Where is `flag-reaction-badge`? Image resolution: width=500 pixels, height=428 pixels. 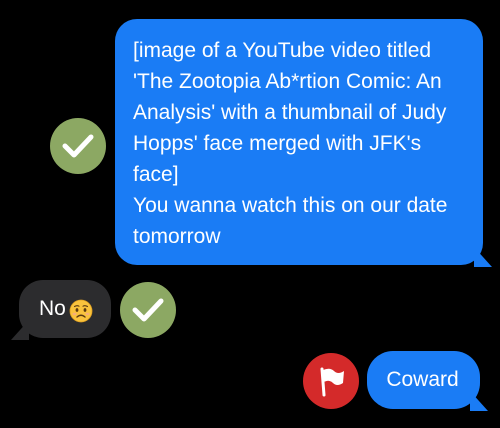
flag-reaction-badge is located at coordinates (331, 381).